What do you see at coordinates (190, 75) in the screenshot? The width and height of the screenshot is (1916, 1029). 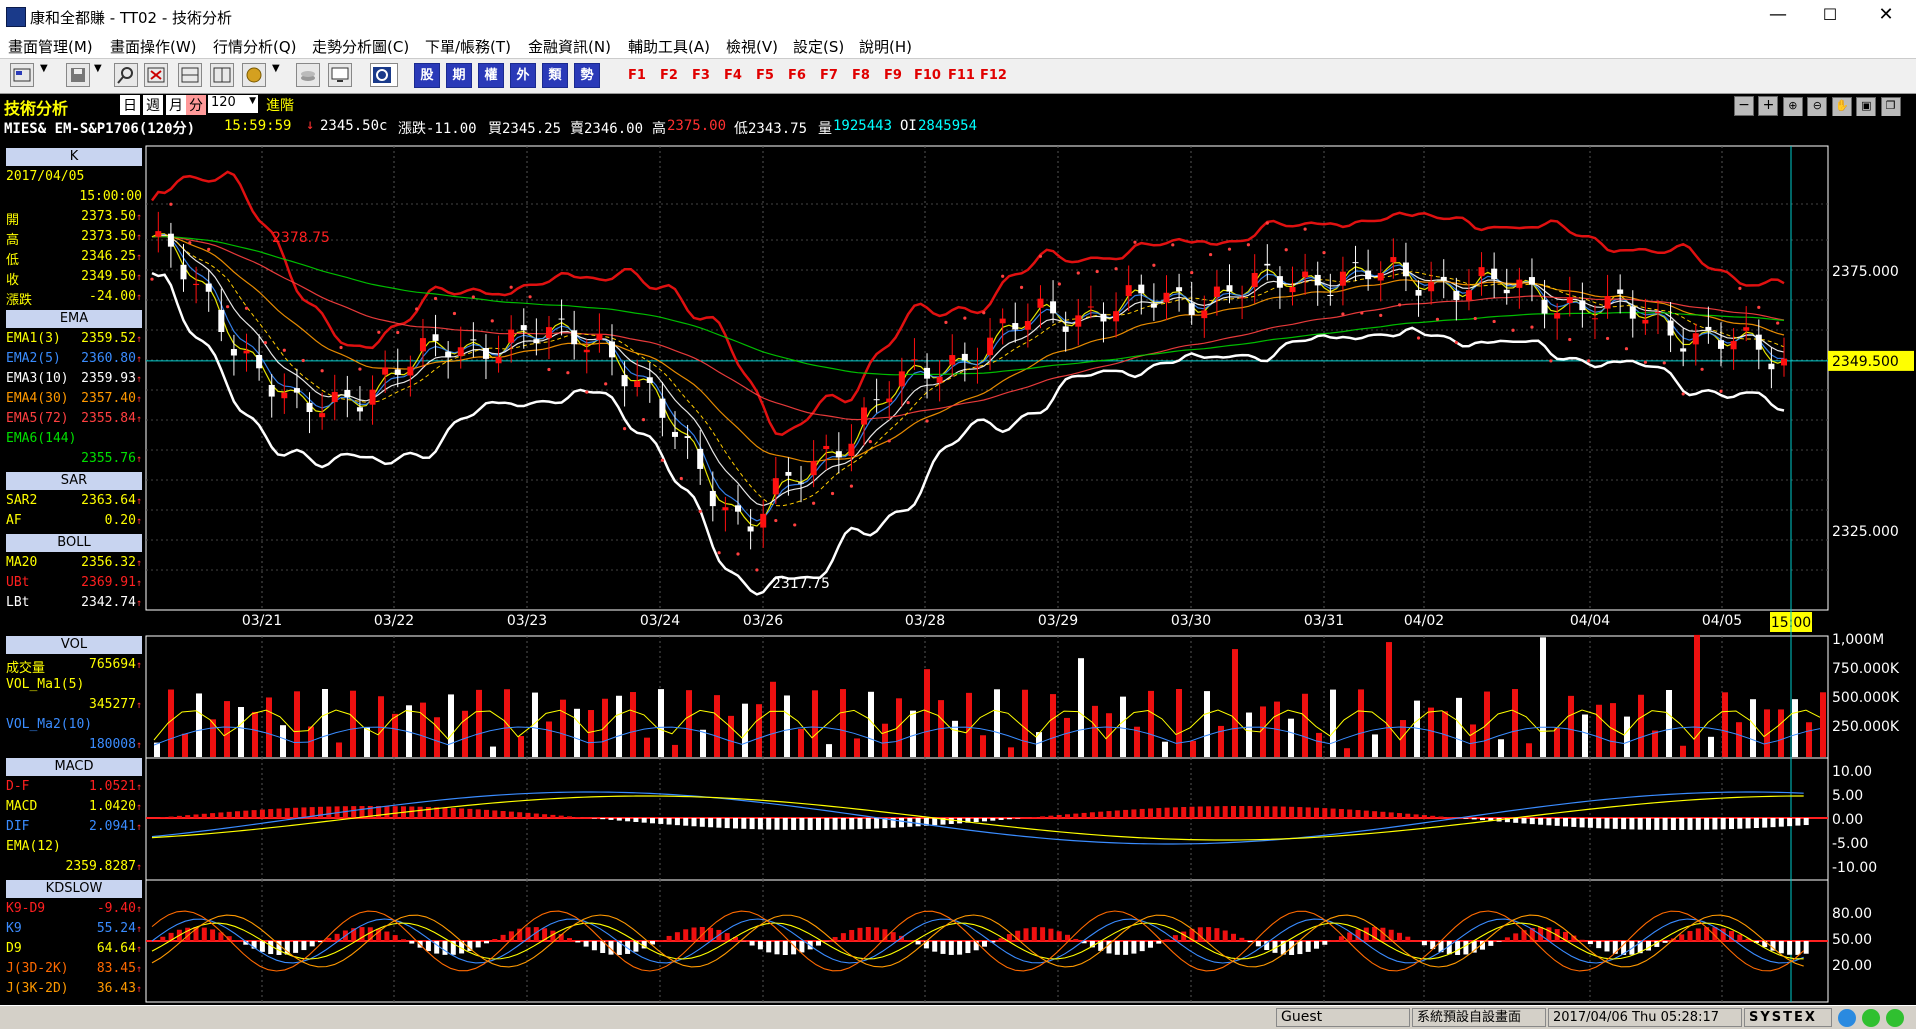 I see `split-horizontal-icon` at bounding box center [190, 75].